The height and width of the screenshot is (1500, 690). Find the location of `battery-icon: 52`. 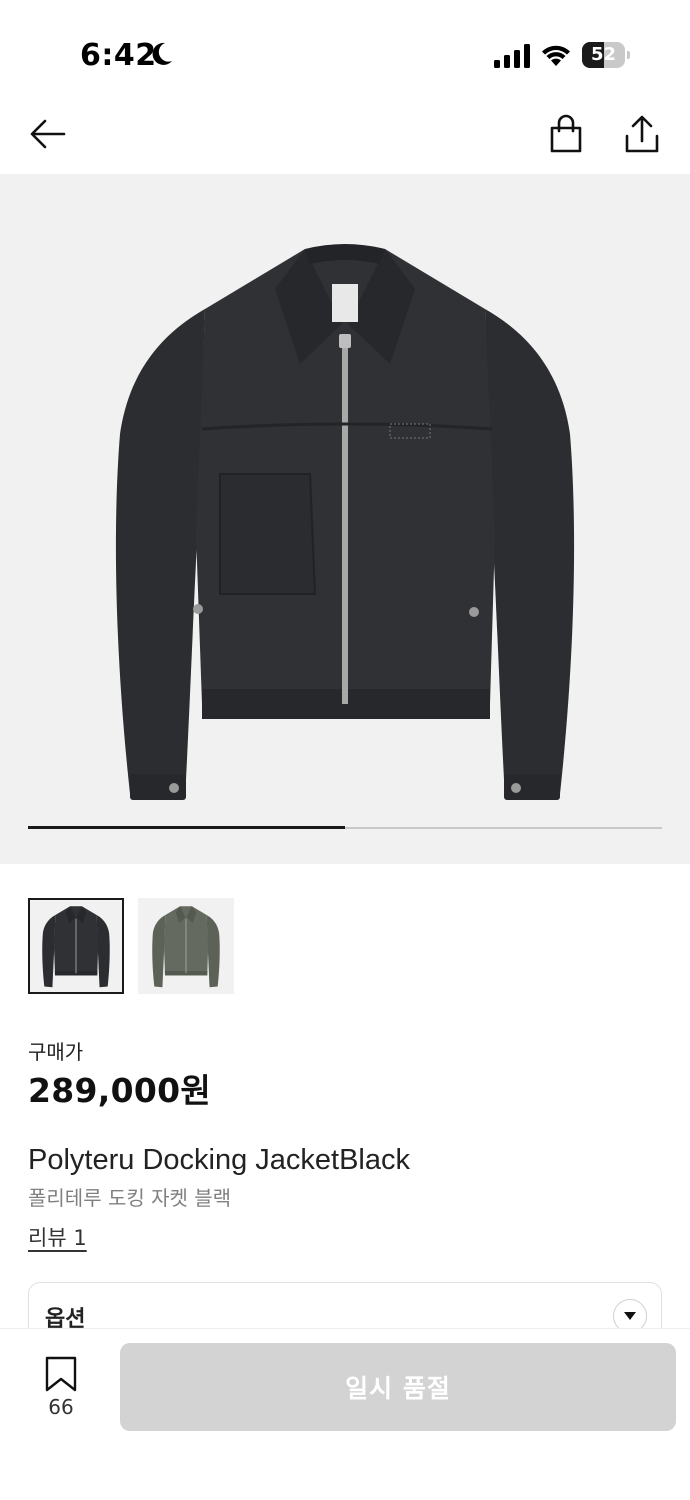

battery-icon: 52 is located at coordinates (606, 55).